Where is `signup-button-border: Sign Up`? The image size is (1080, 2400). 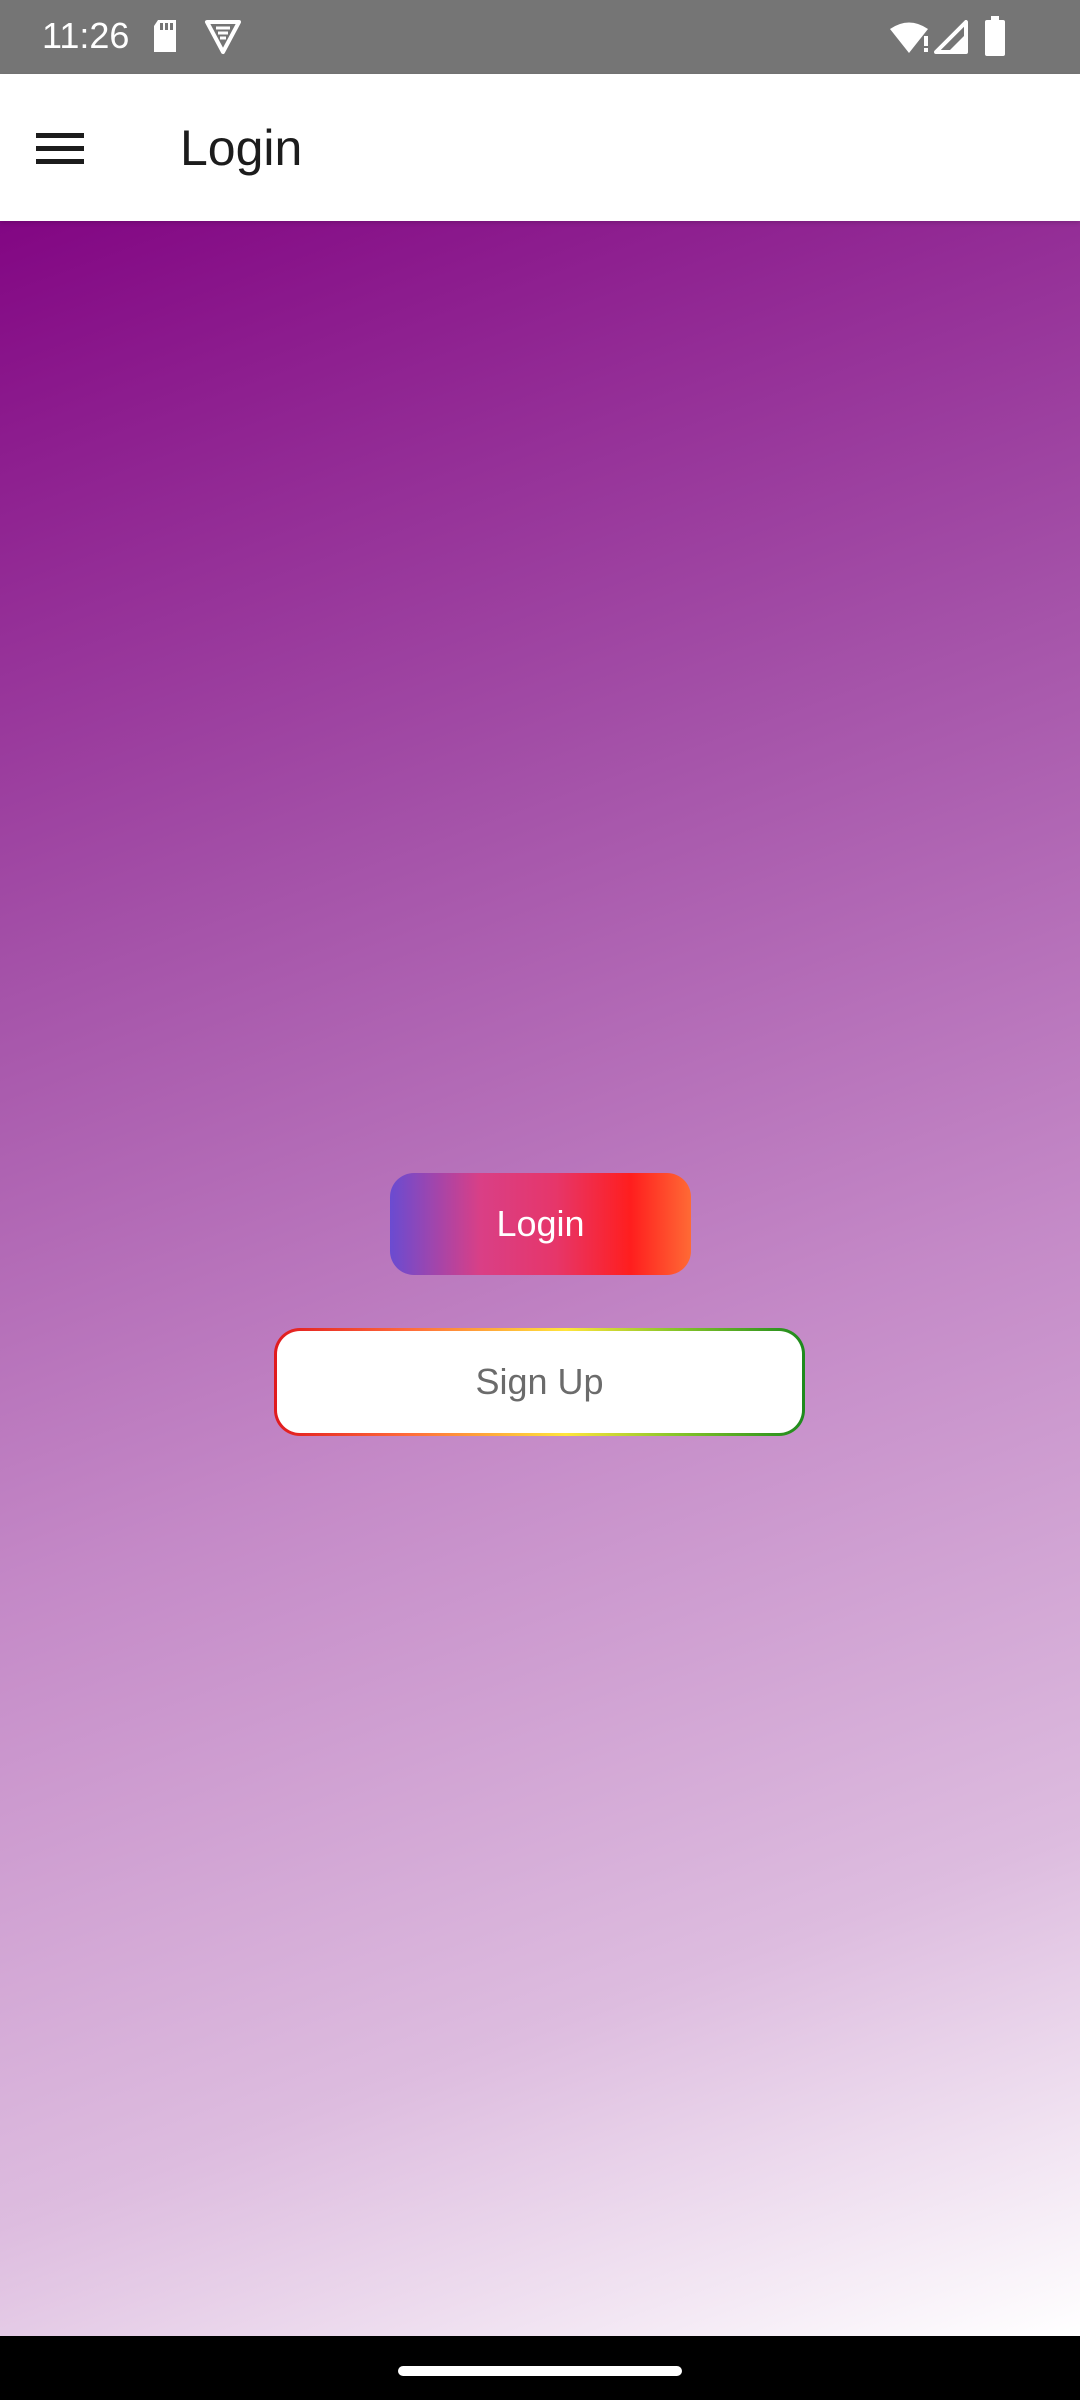
signup-button-border: Sign Up is located at coordinates (539, 1382).